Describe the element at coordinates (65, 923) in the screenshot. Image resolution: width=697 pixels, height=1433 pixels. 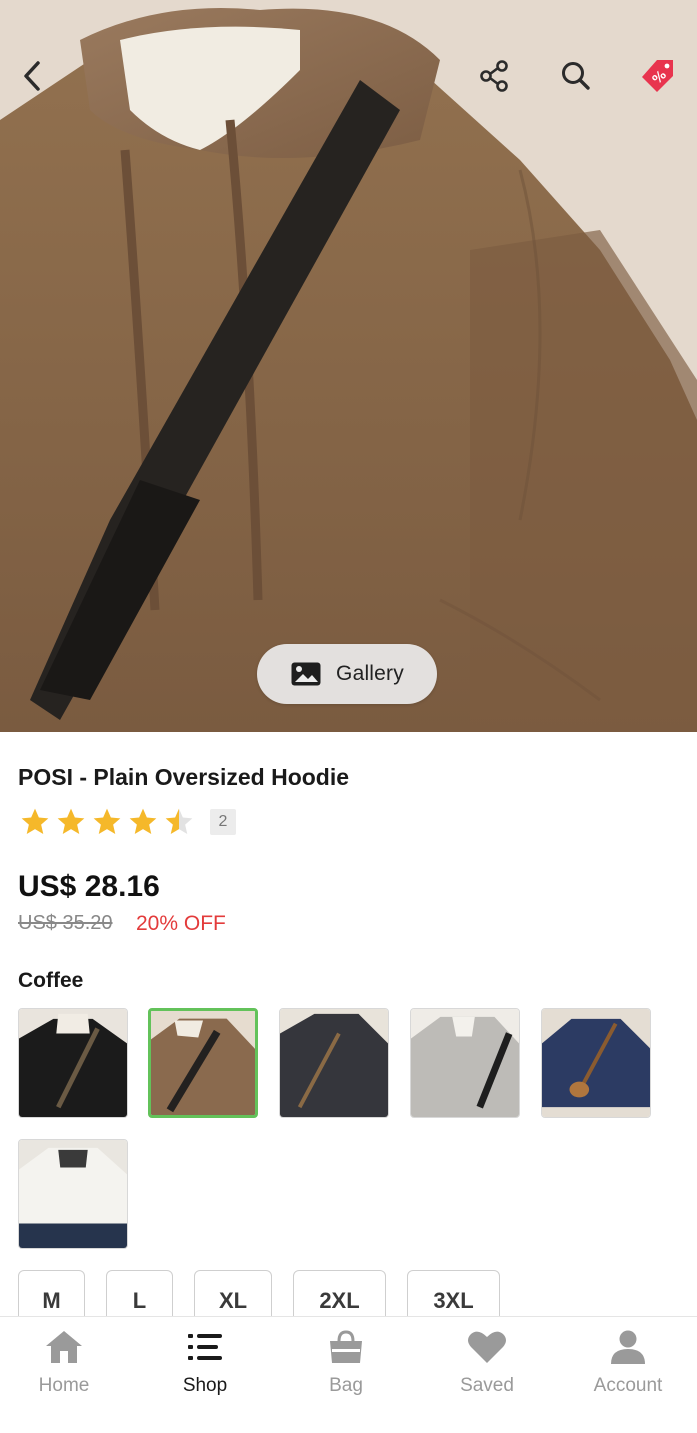
I see `original-price: US$ 35.20` at that location.